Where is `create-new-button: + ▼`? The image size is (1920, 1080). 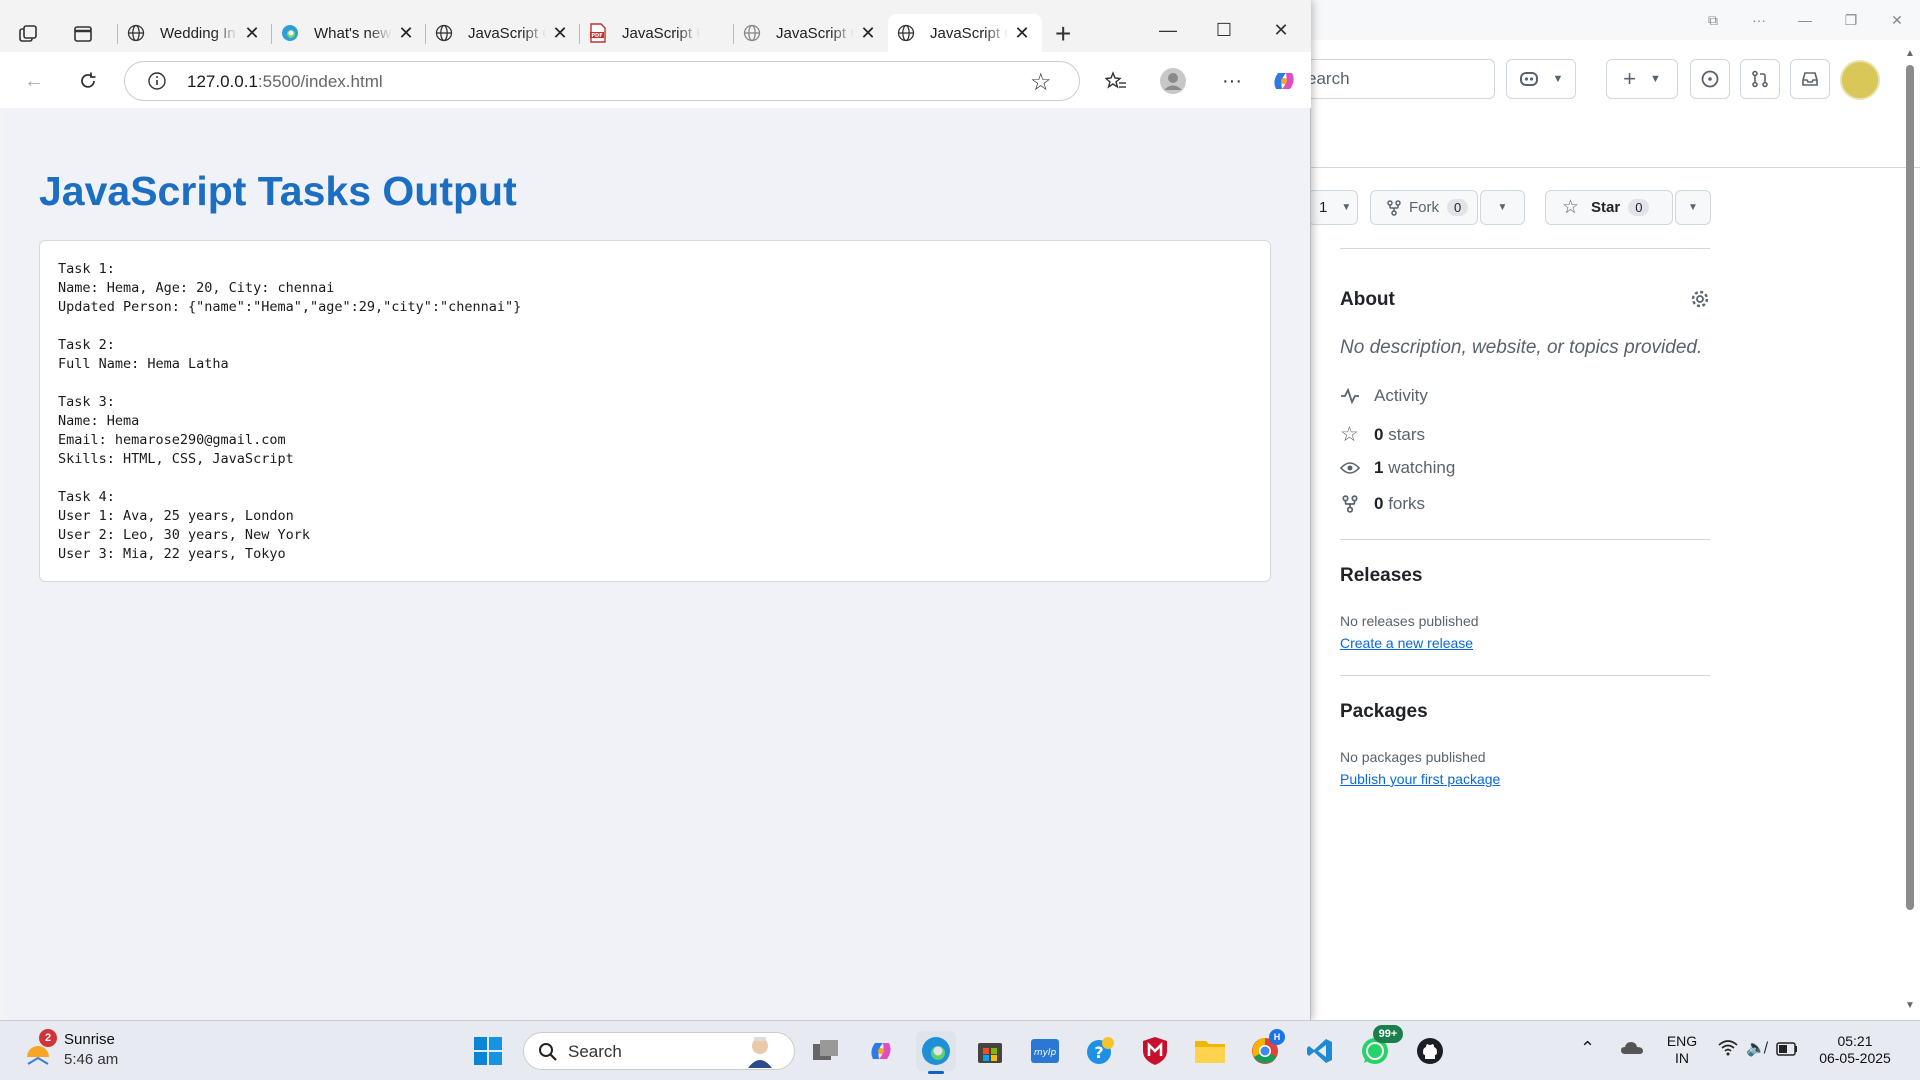
create-new-button: + ▼ is located at coordinates (1642, 79).